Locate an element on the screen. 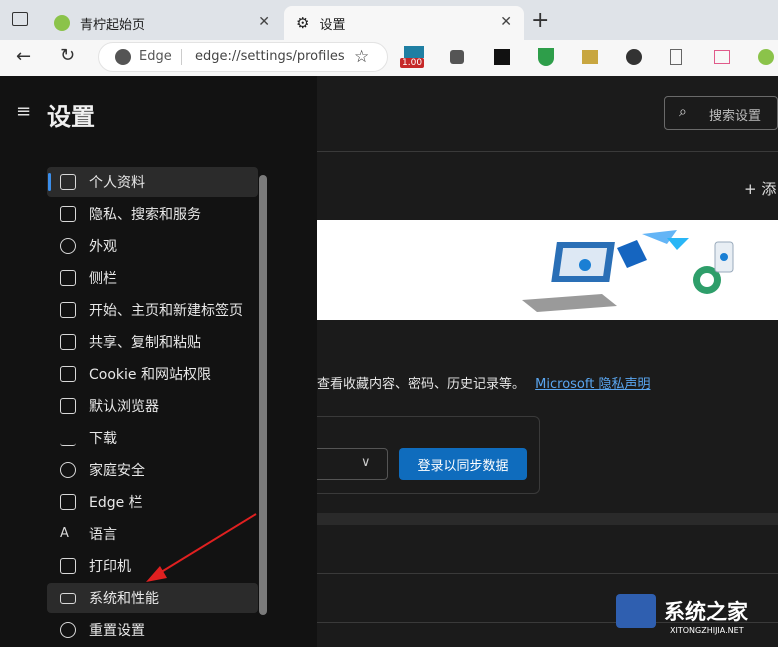 The height and width of the screenshot is (647, 778). watermark-logo-icon is located at coordinates (636, 611).